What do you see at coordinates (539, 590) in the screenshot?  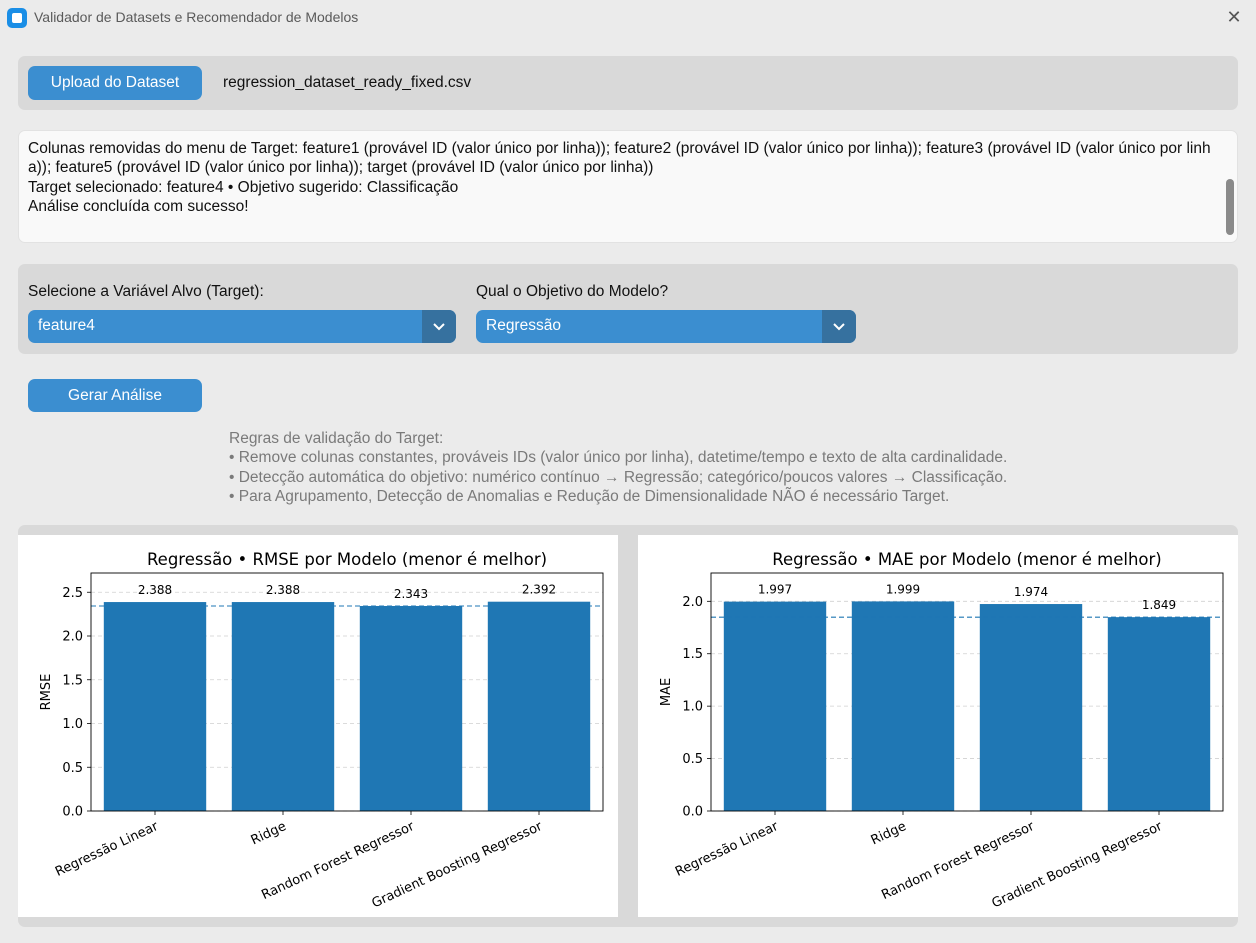 I see `bar-value-label: 2.392` at bounding box center [539, 590].